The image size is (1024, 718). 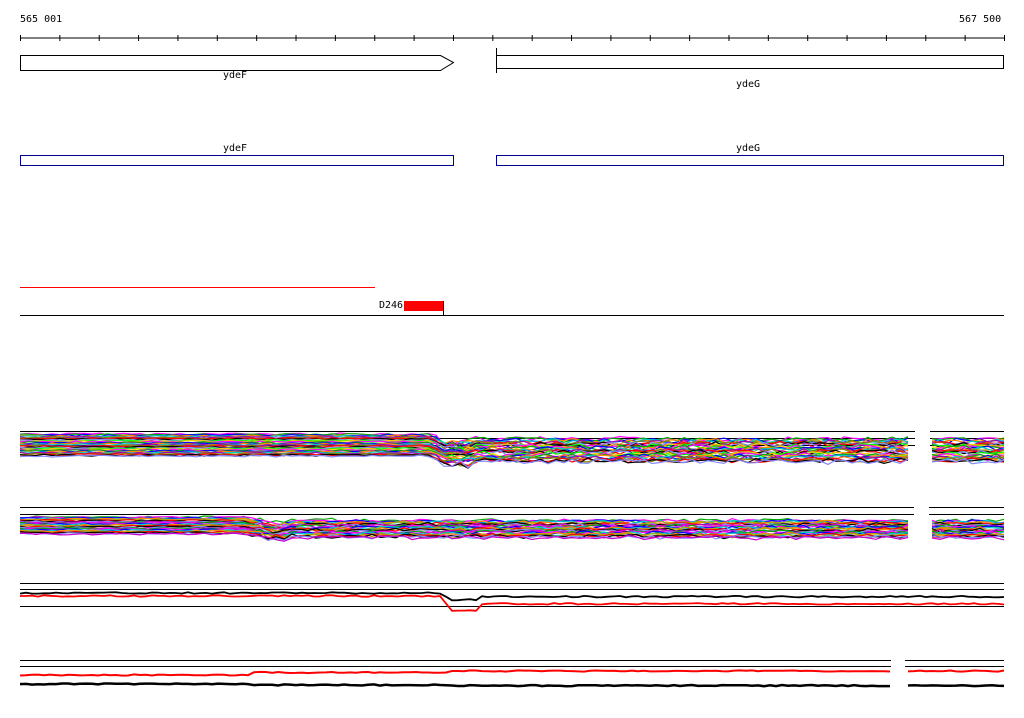 I want to click on feature-D246-block, so click(x=424, y=306).